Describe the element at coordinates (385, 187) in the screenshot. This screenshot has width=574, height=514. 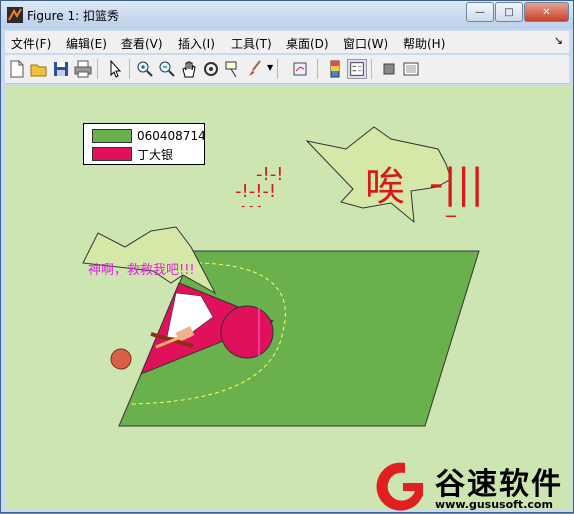
I see `plot-text-sigh: 唉` at that location.